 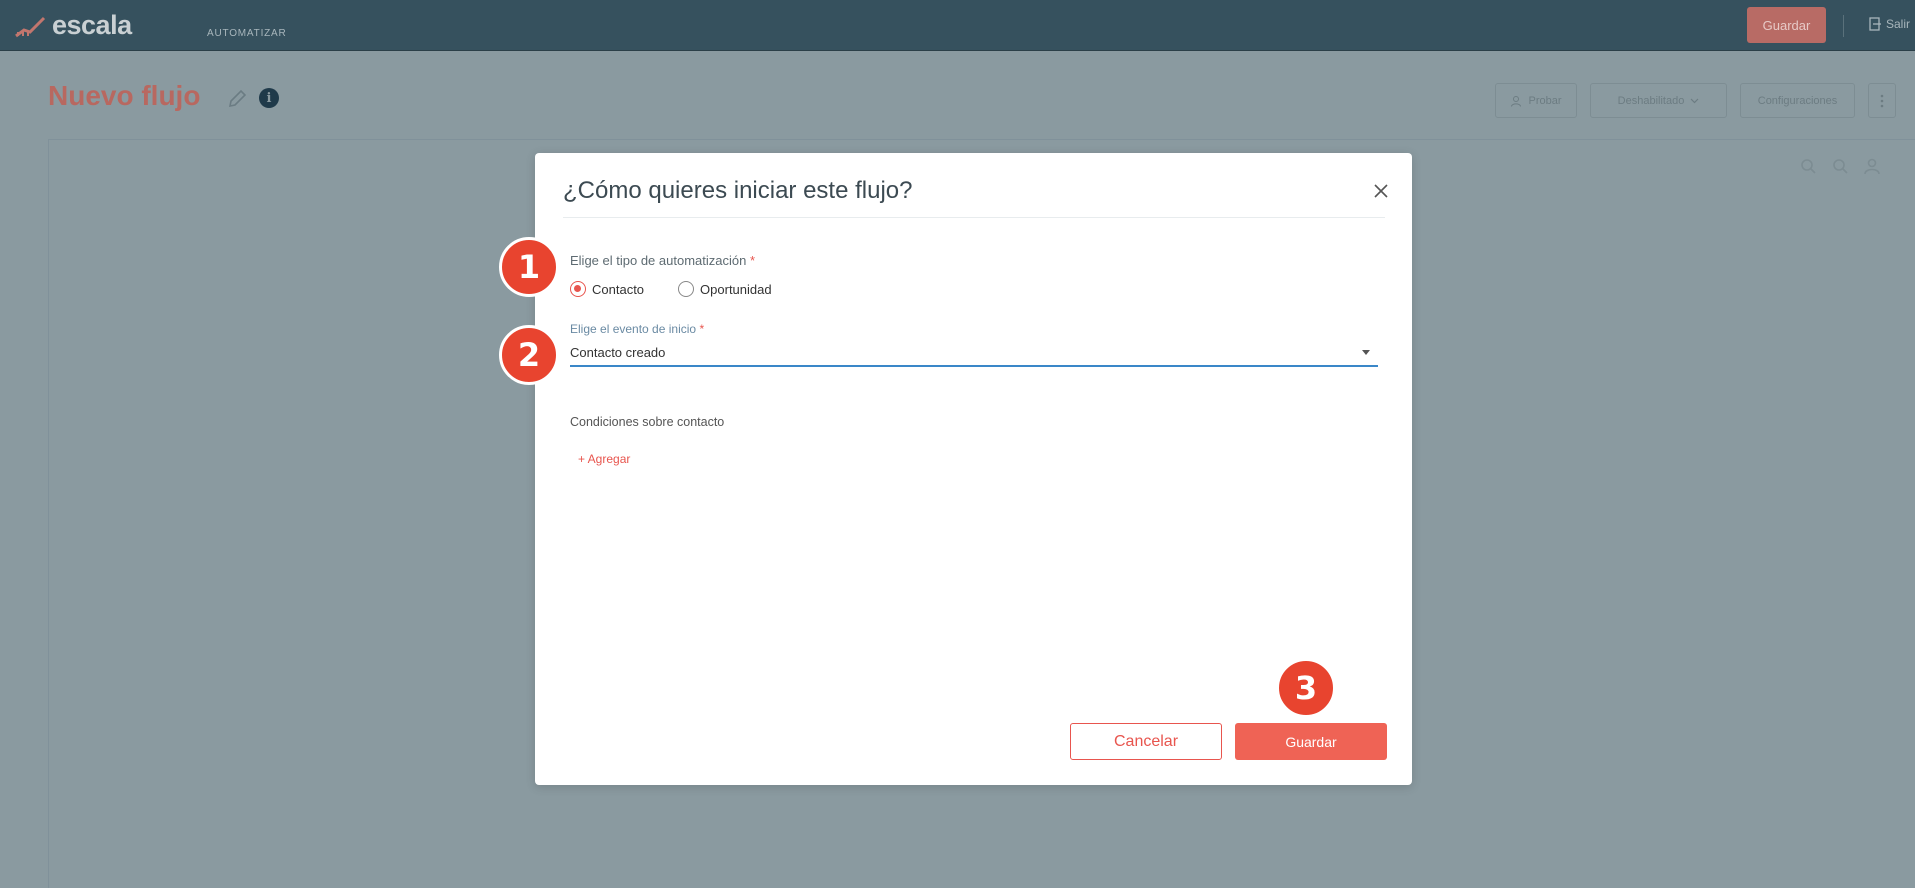 I want to click on automation-type-label: Elige el tipo de automatización *, so click(x=662, y=260).